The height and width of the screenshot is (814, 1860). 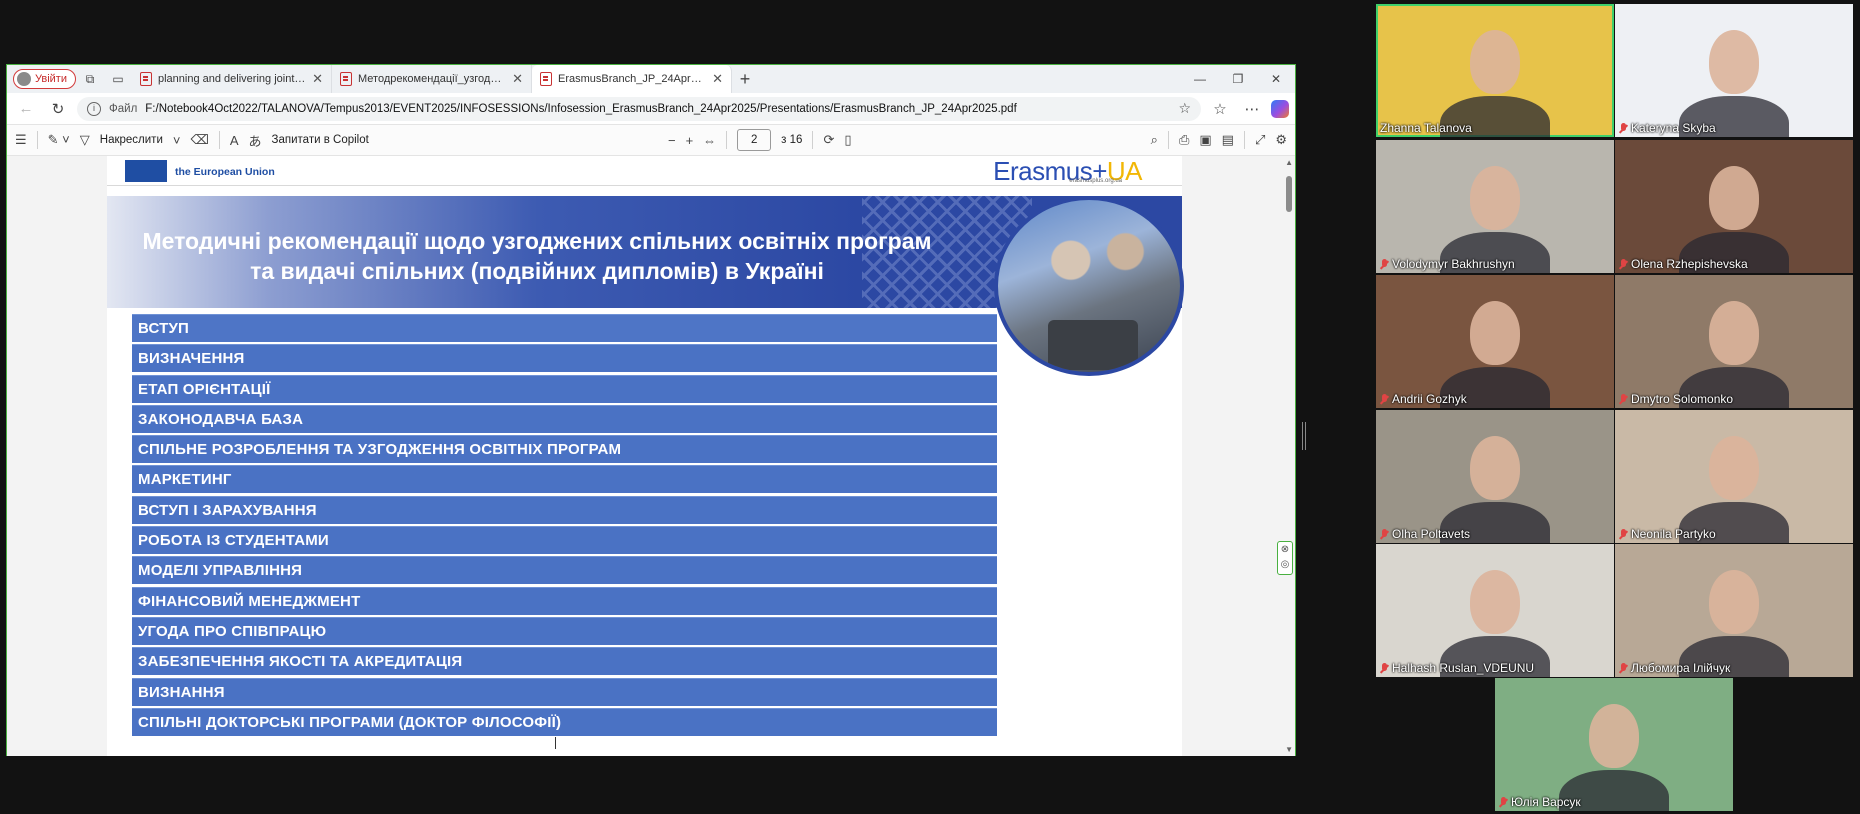 What do you see at coordinates (709, 140) in the screenshot?
I see `fit-page-icon: ⇔` at bounding box center [709, 140].